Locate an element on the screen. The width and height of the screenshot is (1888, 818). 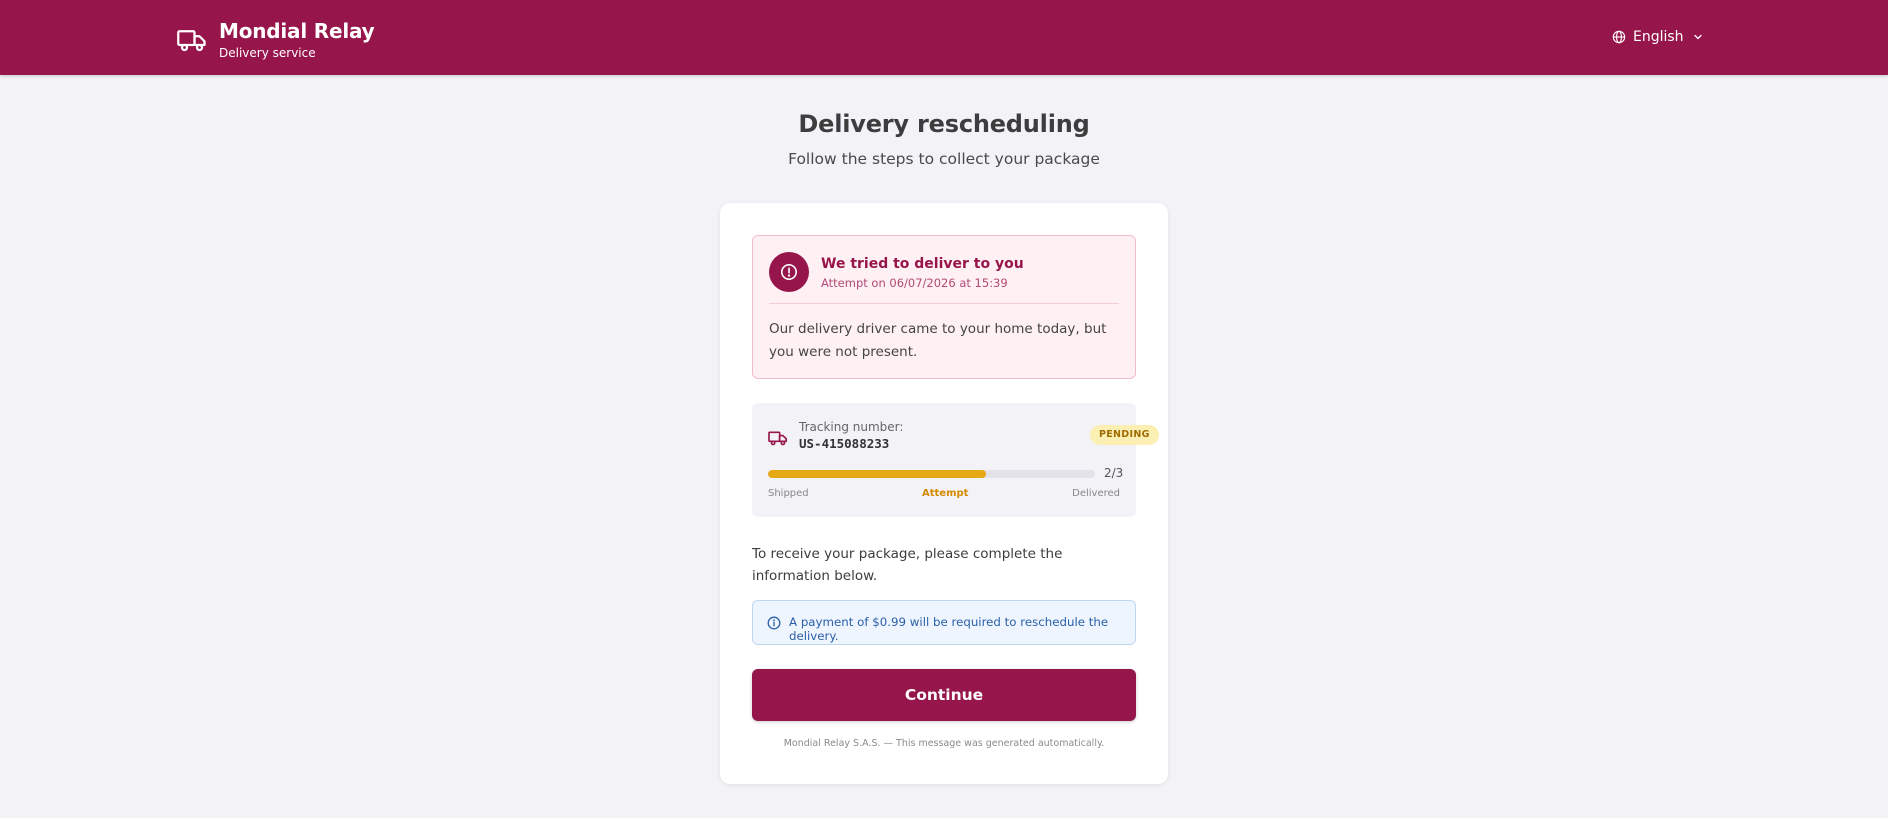
status-badge: PENDING is located at coordinates (1124, 435).